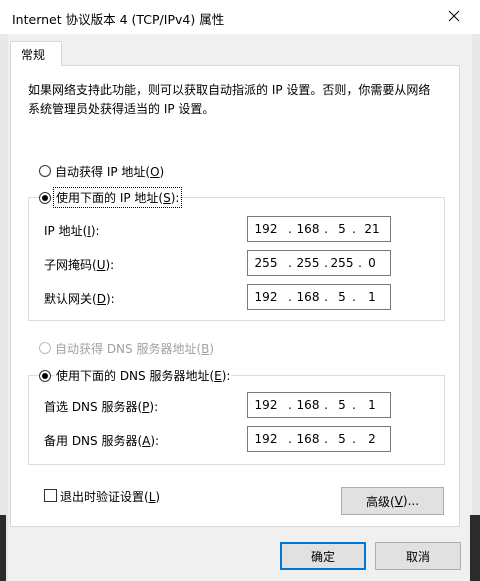 The height and width of the screenshot is (581, 480). What do you see at coordinates (102, 441) in the screenshot?
I see `alternate-dns-label: 备用 DNS 服务器(A):` at bounding box center [102, 441].